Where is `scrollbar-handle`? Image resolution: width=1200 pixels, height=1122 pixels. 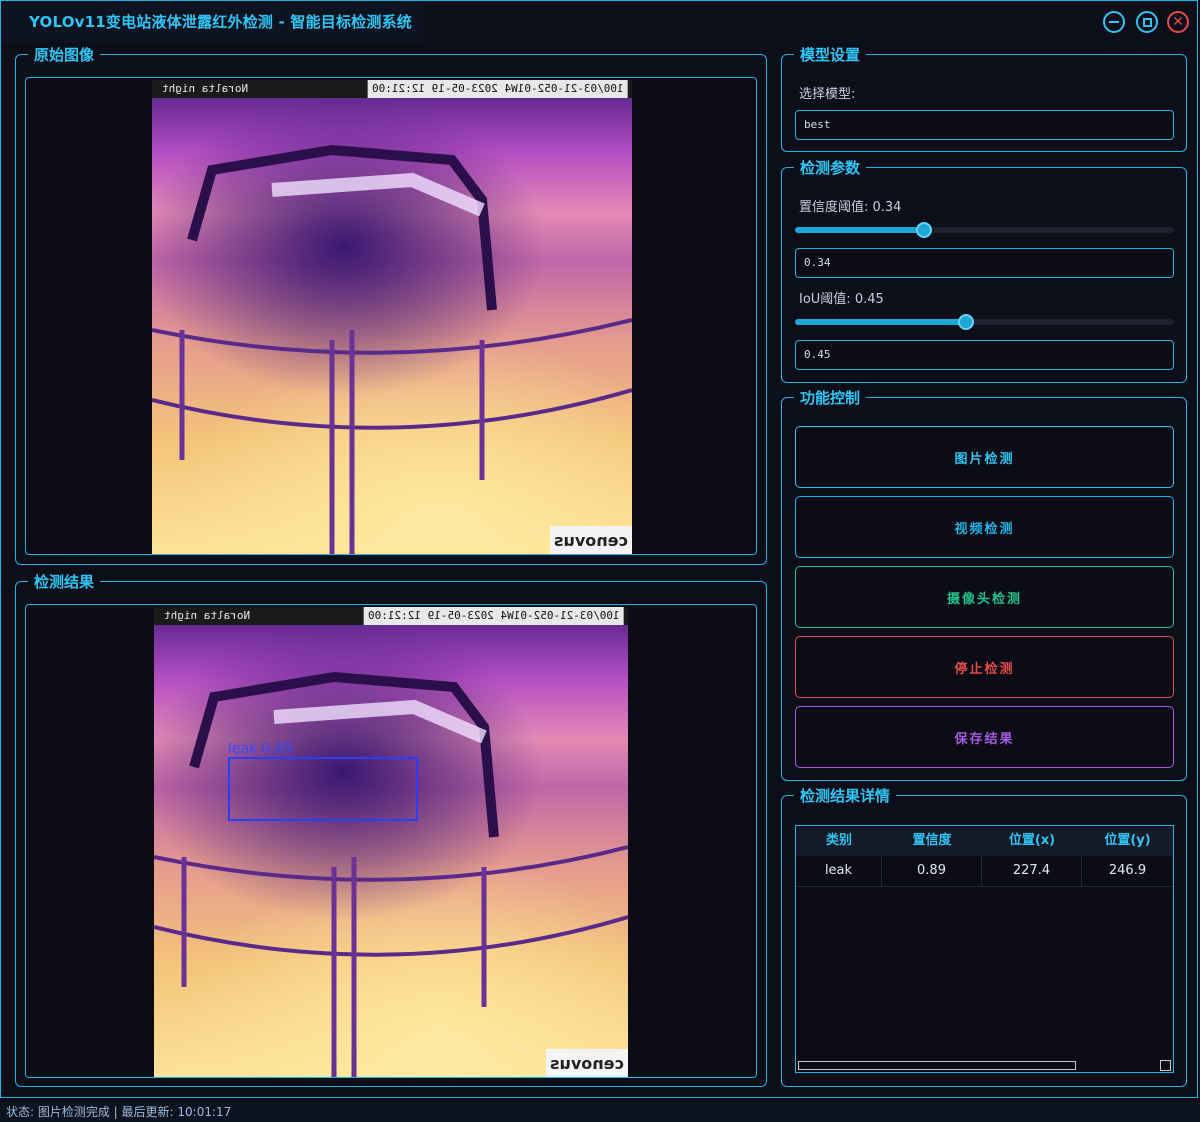 scrollbar-handle is located at coordinates (937, 1065).